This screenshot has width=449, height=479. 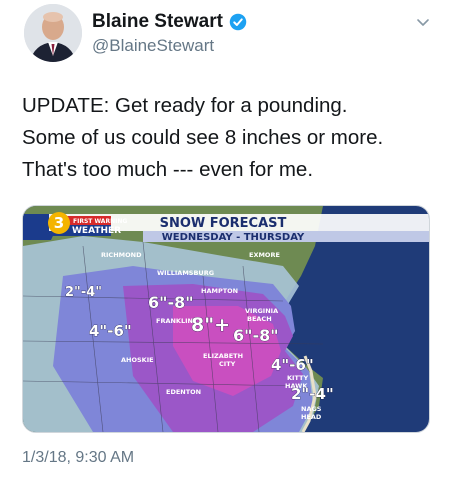 I want to click on avatar-image, so click(x=53, y=33).